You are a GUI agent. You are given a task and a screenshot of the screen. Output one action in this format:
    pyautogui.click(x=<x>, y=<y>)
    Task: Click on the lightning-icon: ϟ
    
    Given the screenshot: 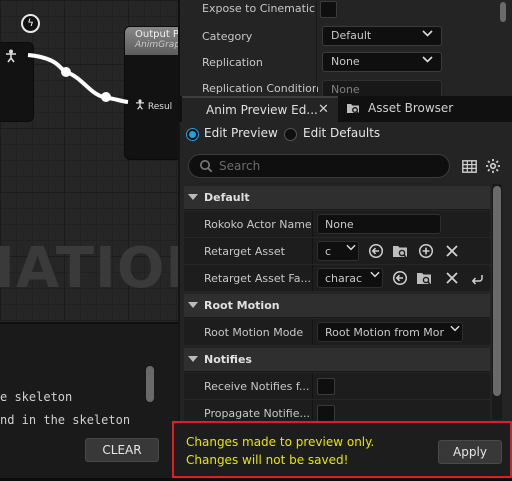 What is the action you would take?
    pyautogui.click(x=30, y=23)
    